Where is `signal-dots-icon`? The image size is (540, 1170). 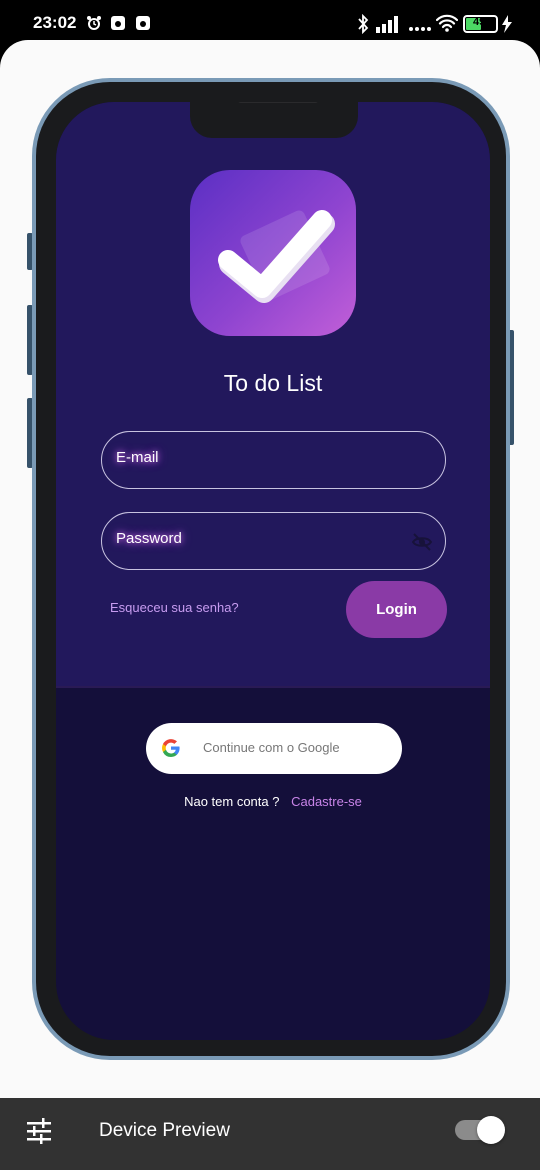
signal-dots-icon is located at coordinates (420, 29).